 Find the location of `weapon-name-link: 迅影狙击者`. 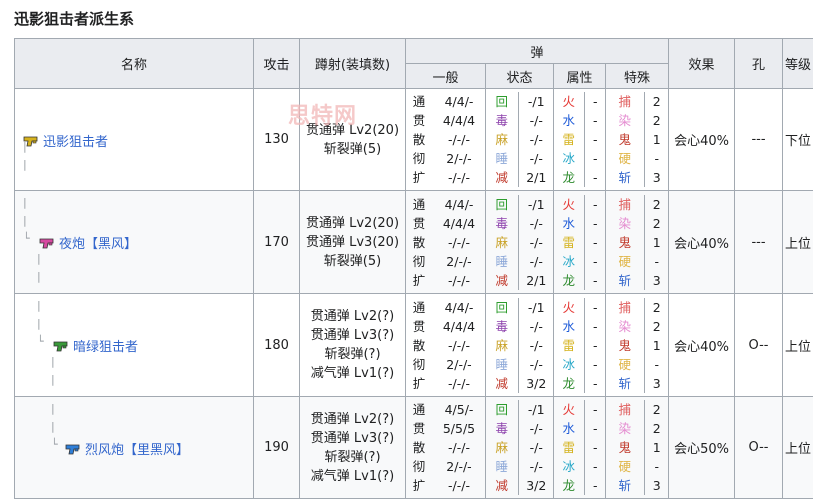

weapon-name-link: 迅影狙击者 is located at coordinates (75, 140).